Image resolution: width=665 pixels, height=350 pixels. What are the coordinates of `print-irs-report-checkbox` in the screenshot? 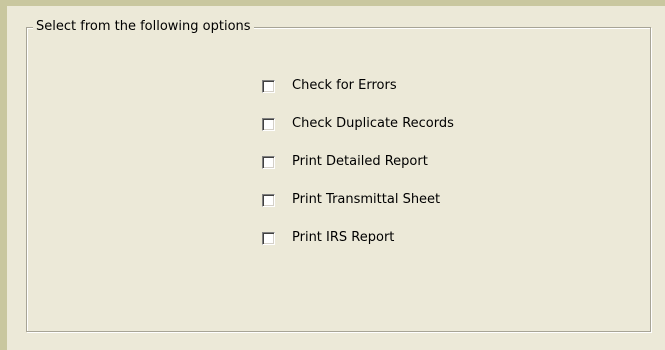 It's located at (268, 238).